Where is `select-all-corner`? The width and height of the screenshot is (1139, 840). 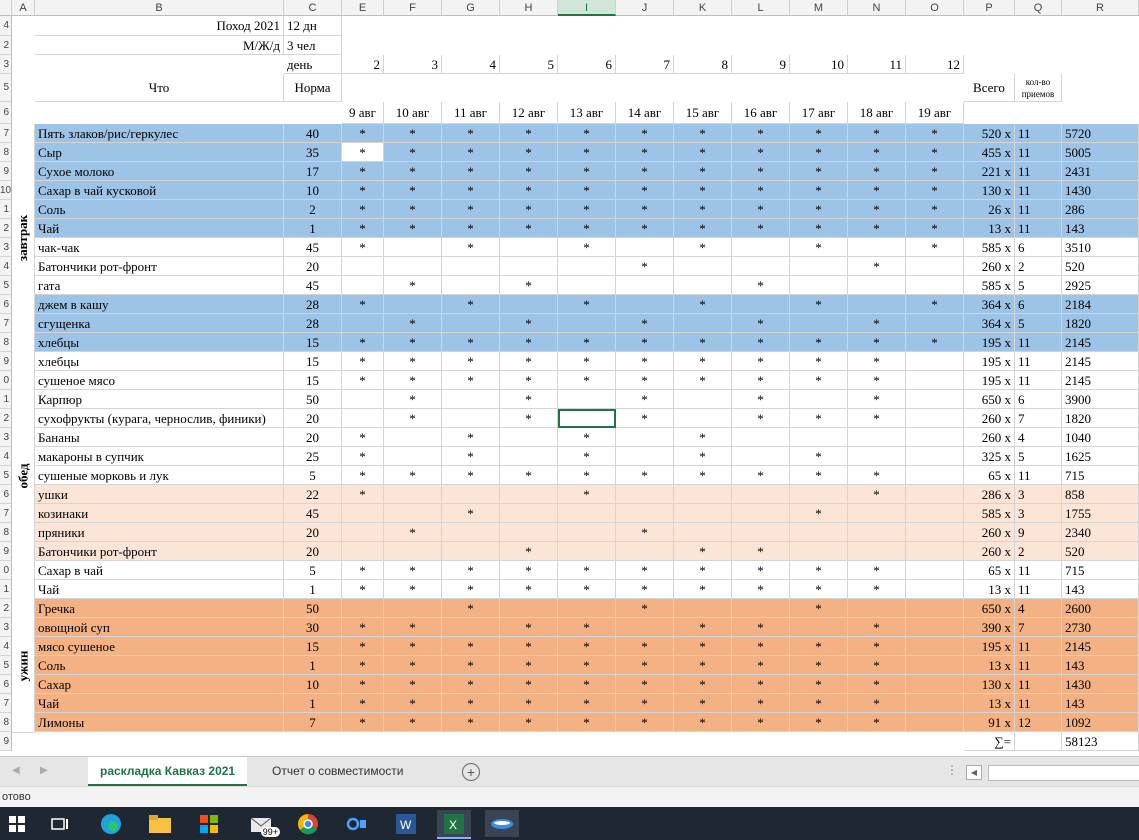 select-all-corner is located at coordinates (6, 8).